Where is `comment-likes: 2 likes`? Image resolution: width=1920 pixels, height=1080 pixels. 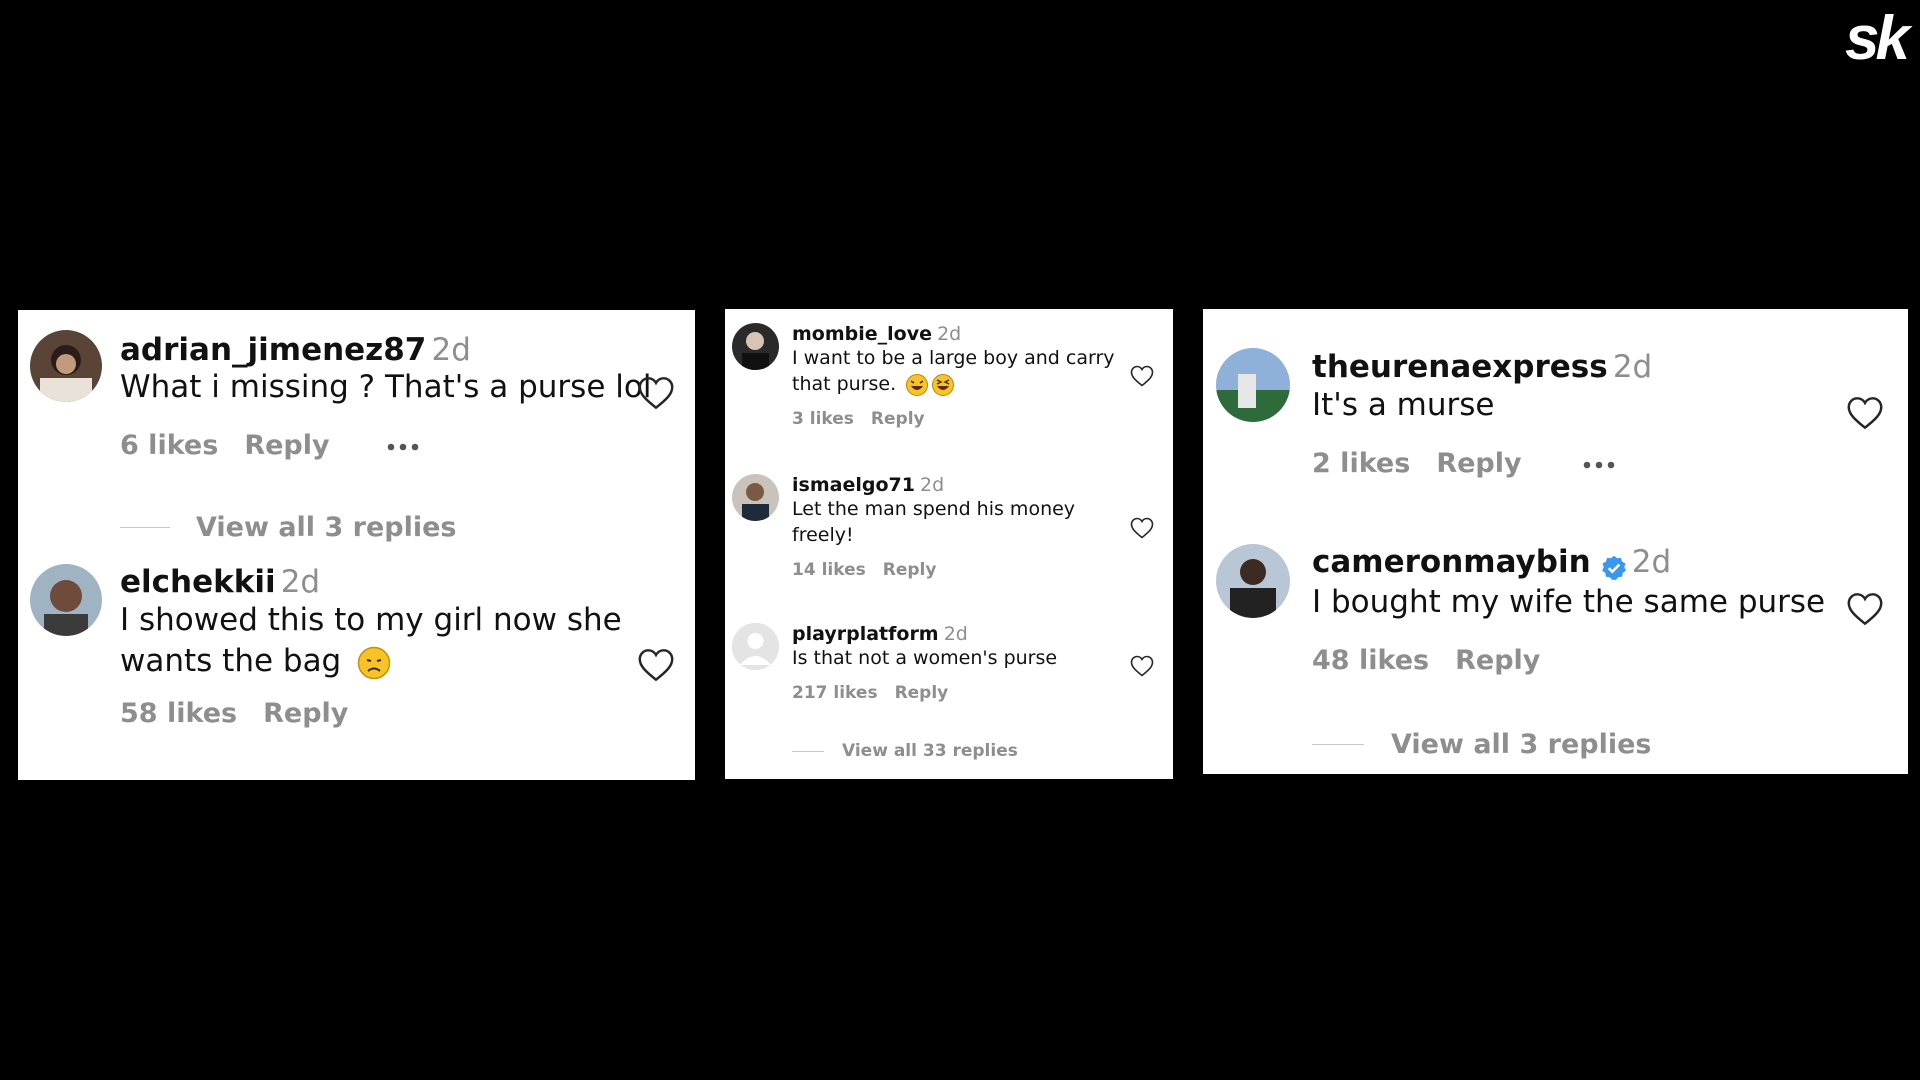 comment-likes: 2 likes is located at coordinates (1361, 463).